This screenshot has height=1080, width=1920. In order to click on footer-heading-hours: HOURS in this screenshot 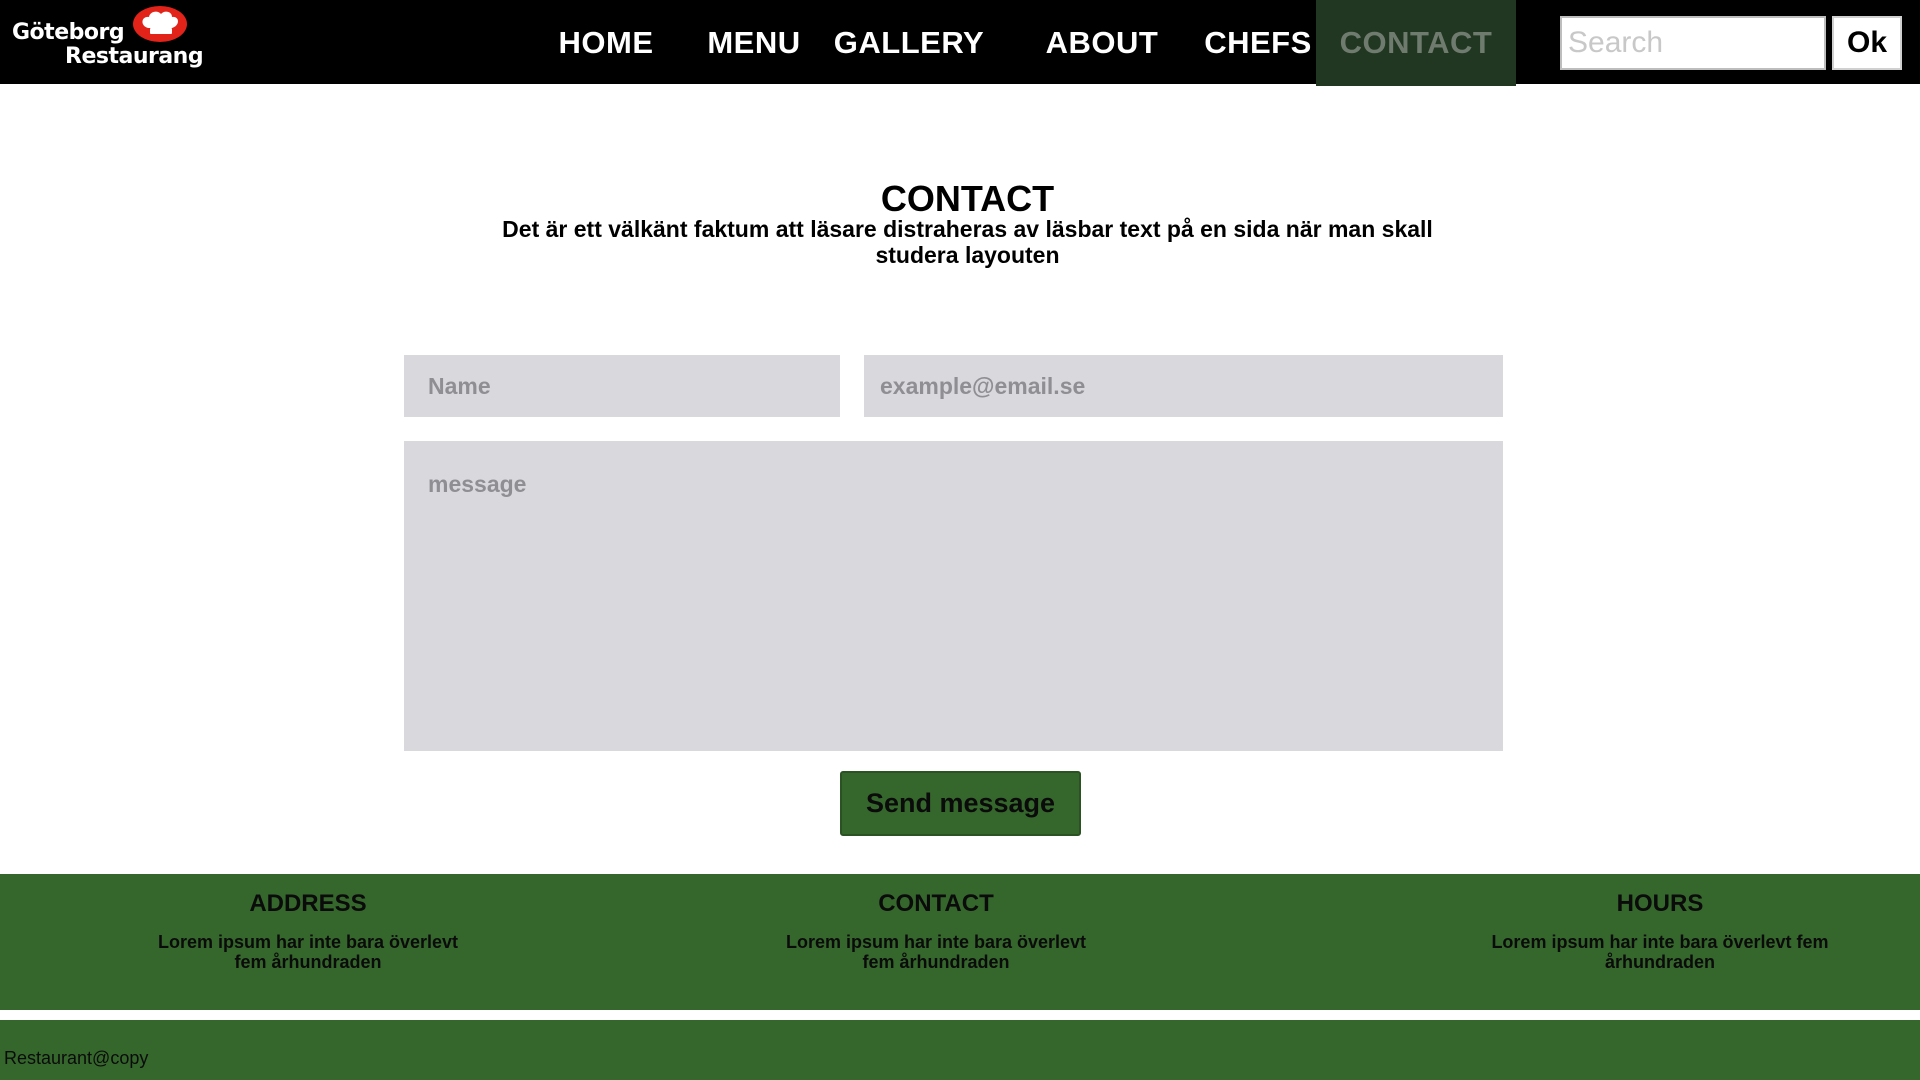, I will do `click(1660, 903)`.